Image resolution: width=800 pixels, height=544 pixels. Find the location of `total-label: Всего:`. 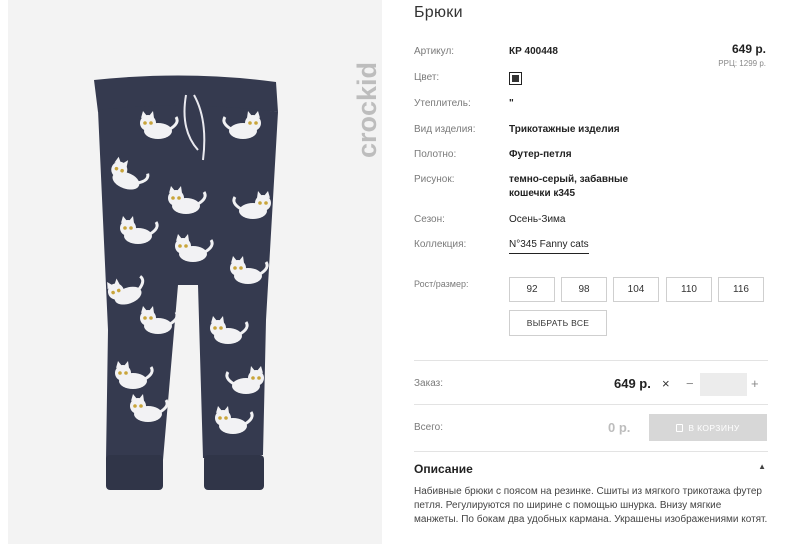

total-label: Всего: is located at coordinates (428, 427).